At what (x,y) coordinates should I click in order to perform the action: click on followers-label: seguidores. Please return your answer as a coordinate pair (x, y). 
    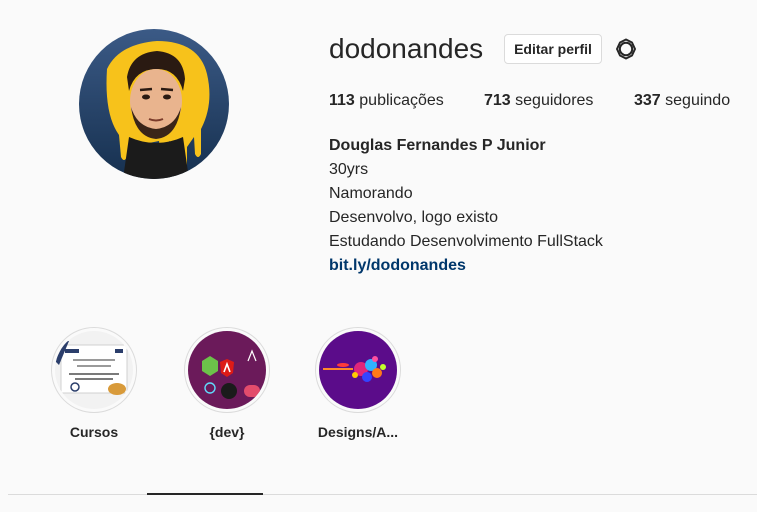
    Looking at the image, I should click on (554, 100).